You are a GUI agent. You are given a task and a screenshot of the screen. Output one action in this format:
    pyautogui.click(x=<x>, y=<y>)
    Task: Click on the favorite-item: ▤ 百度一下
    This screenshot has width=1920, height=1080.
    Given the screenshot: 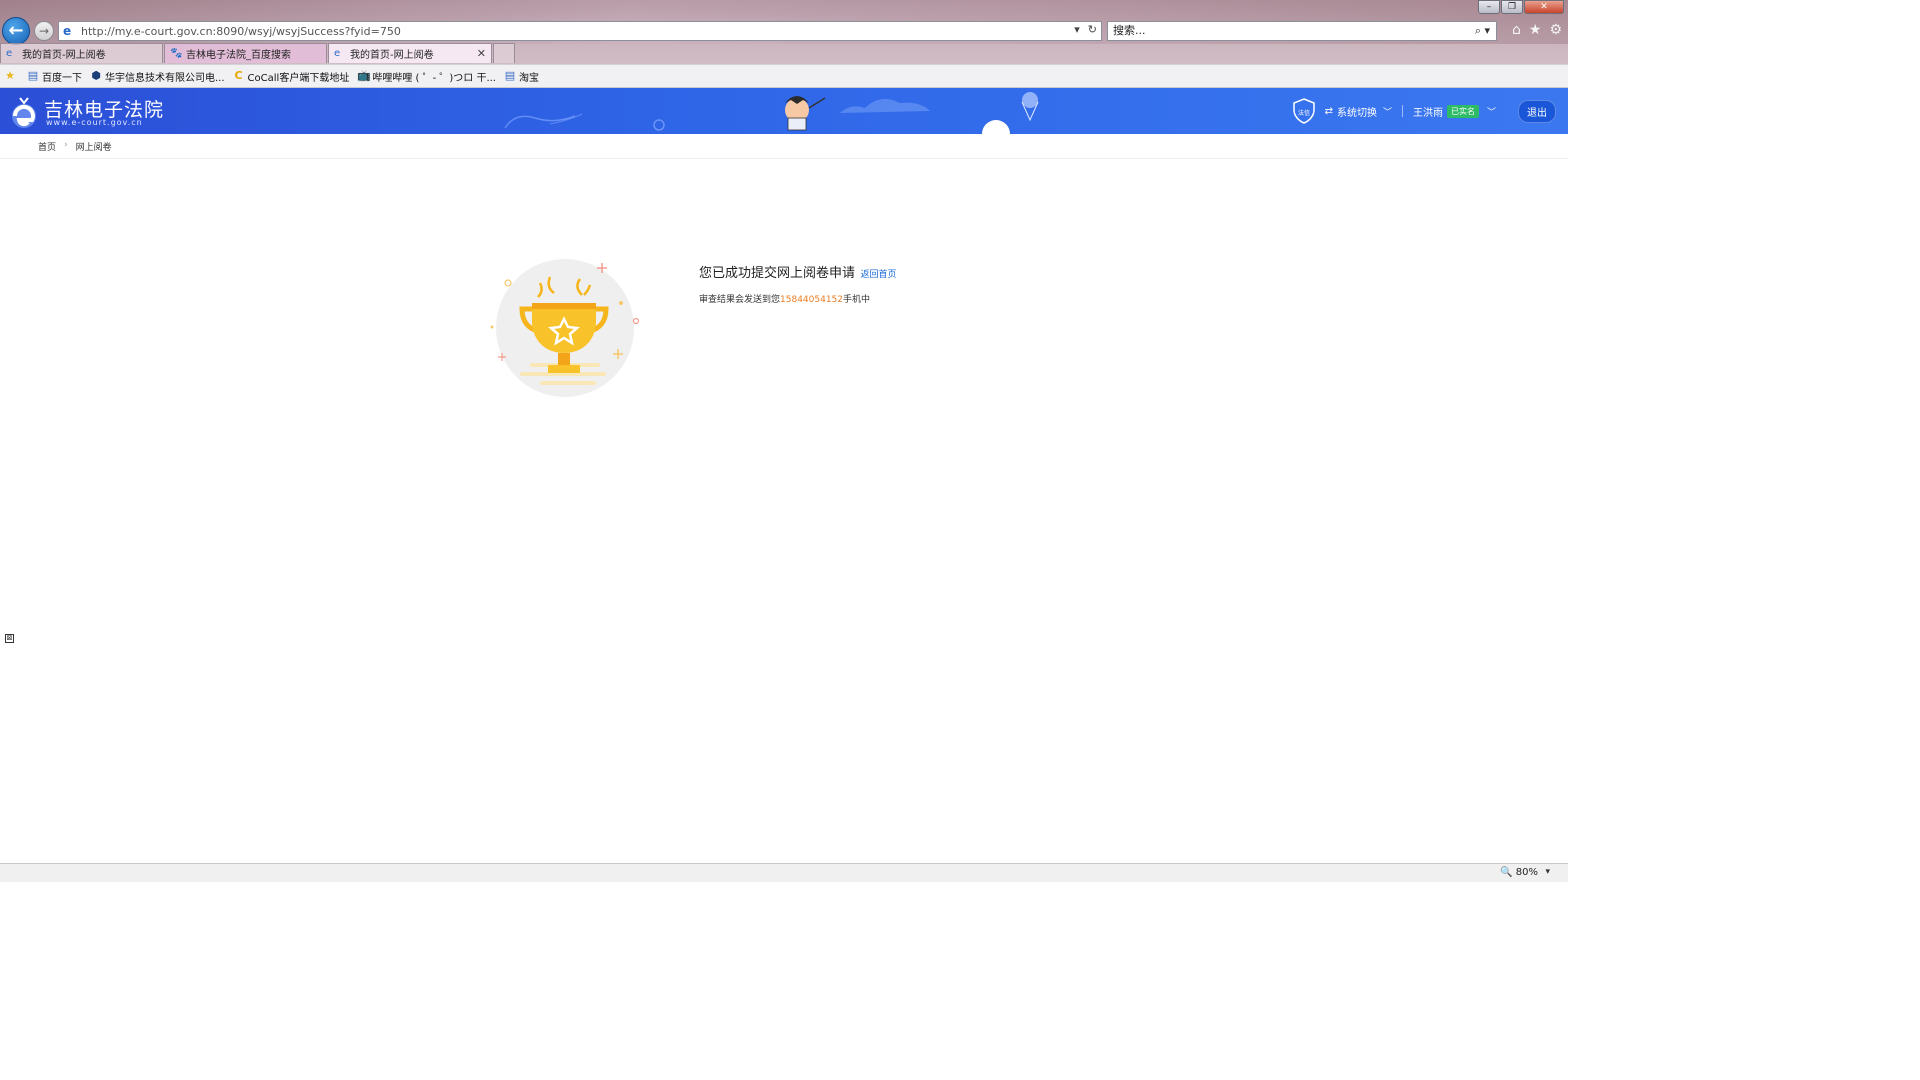 What is the action you would take?
    pyautogui.click(x=54, y=76)
    